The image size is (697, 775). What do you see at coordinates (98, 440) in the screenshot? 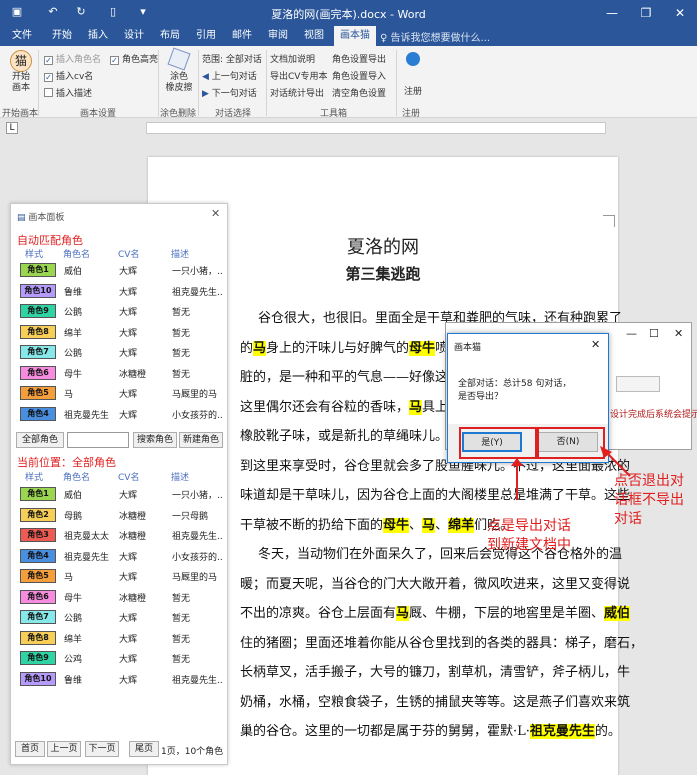
I see `role-search-input` at bounding box center [98, 440].